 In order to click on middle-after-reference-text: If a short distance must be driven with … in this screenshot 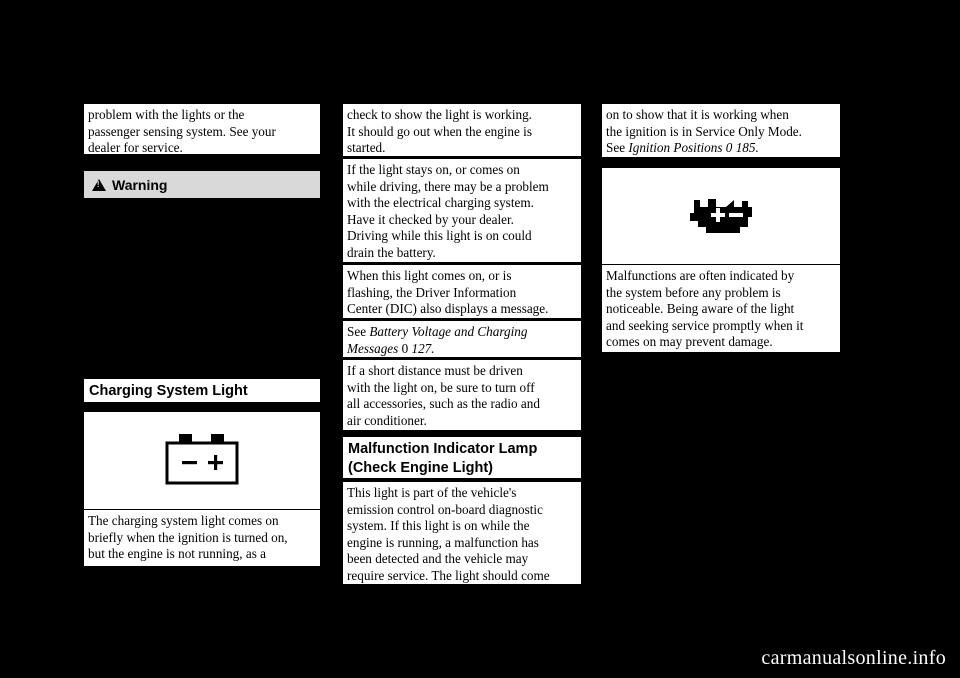, I will do `click(462, 395)`.